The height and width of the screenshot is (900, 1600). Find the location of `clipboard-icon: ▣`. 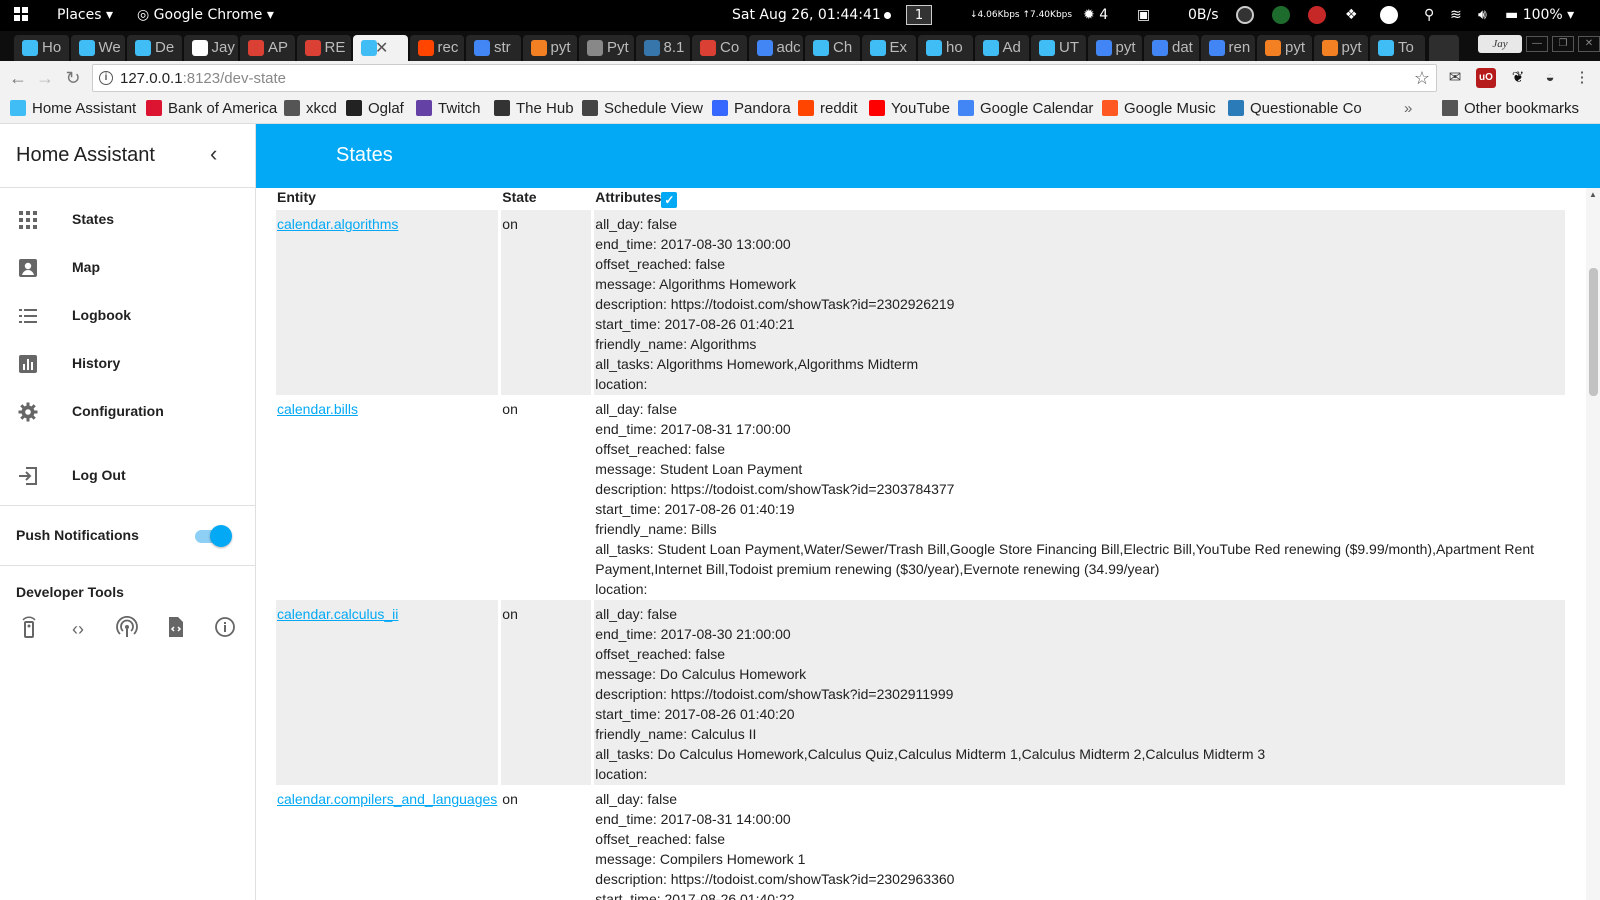

clipboard-icon: ▣ is located at coordinates (1143, 15).